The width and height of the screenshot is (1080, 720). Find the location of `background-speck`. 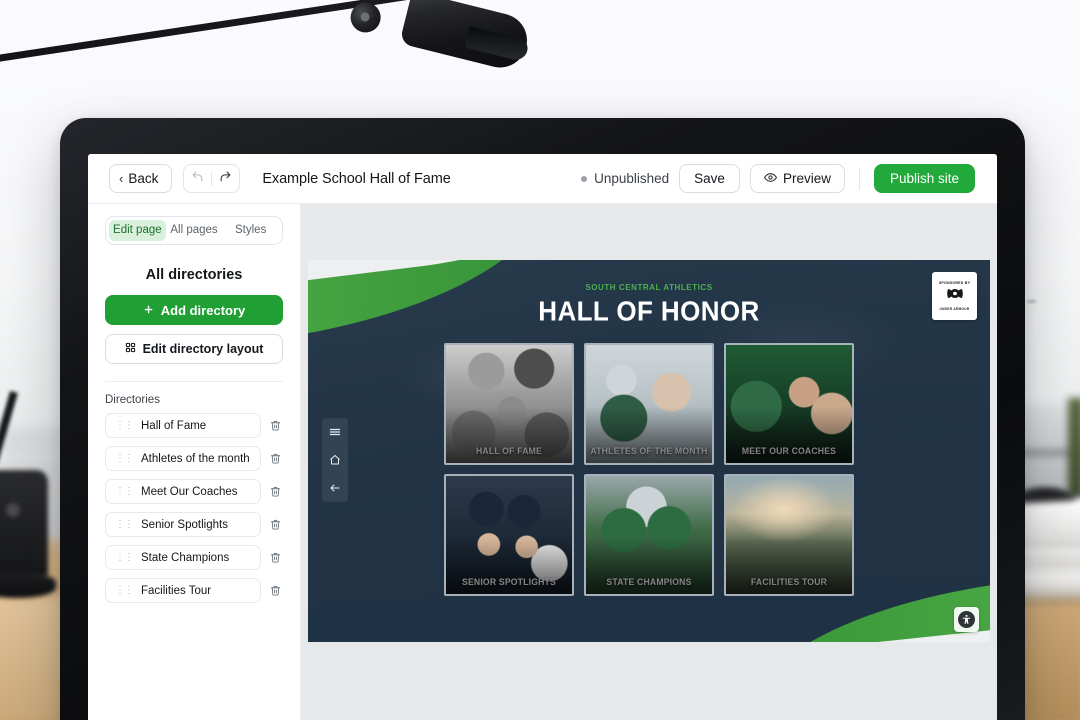

background-speck is located at coordinates (1031, 301).